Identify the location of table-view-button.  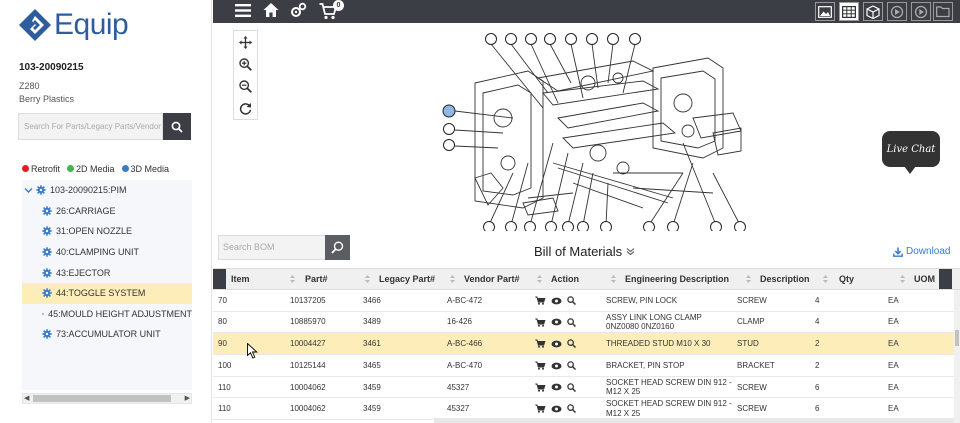
(849, 11).